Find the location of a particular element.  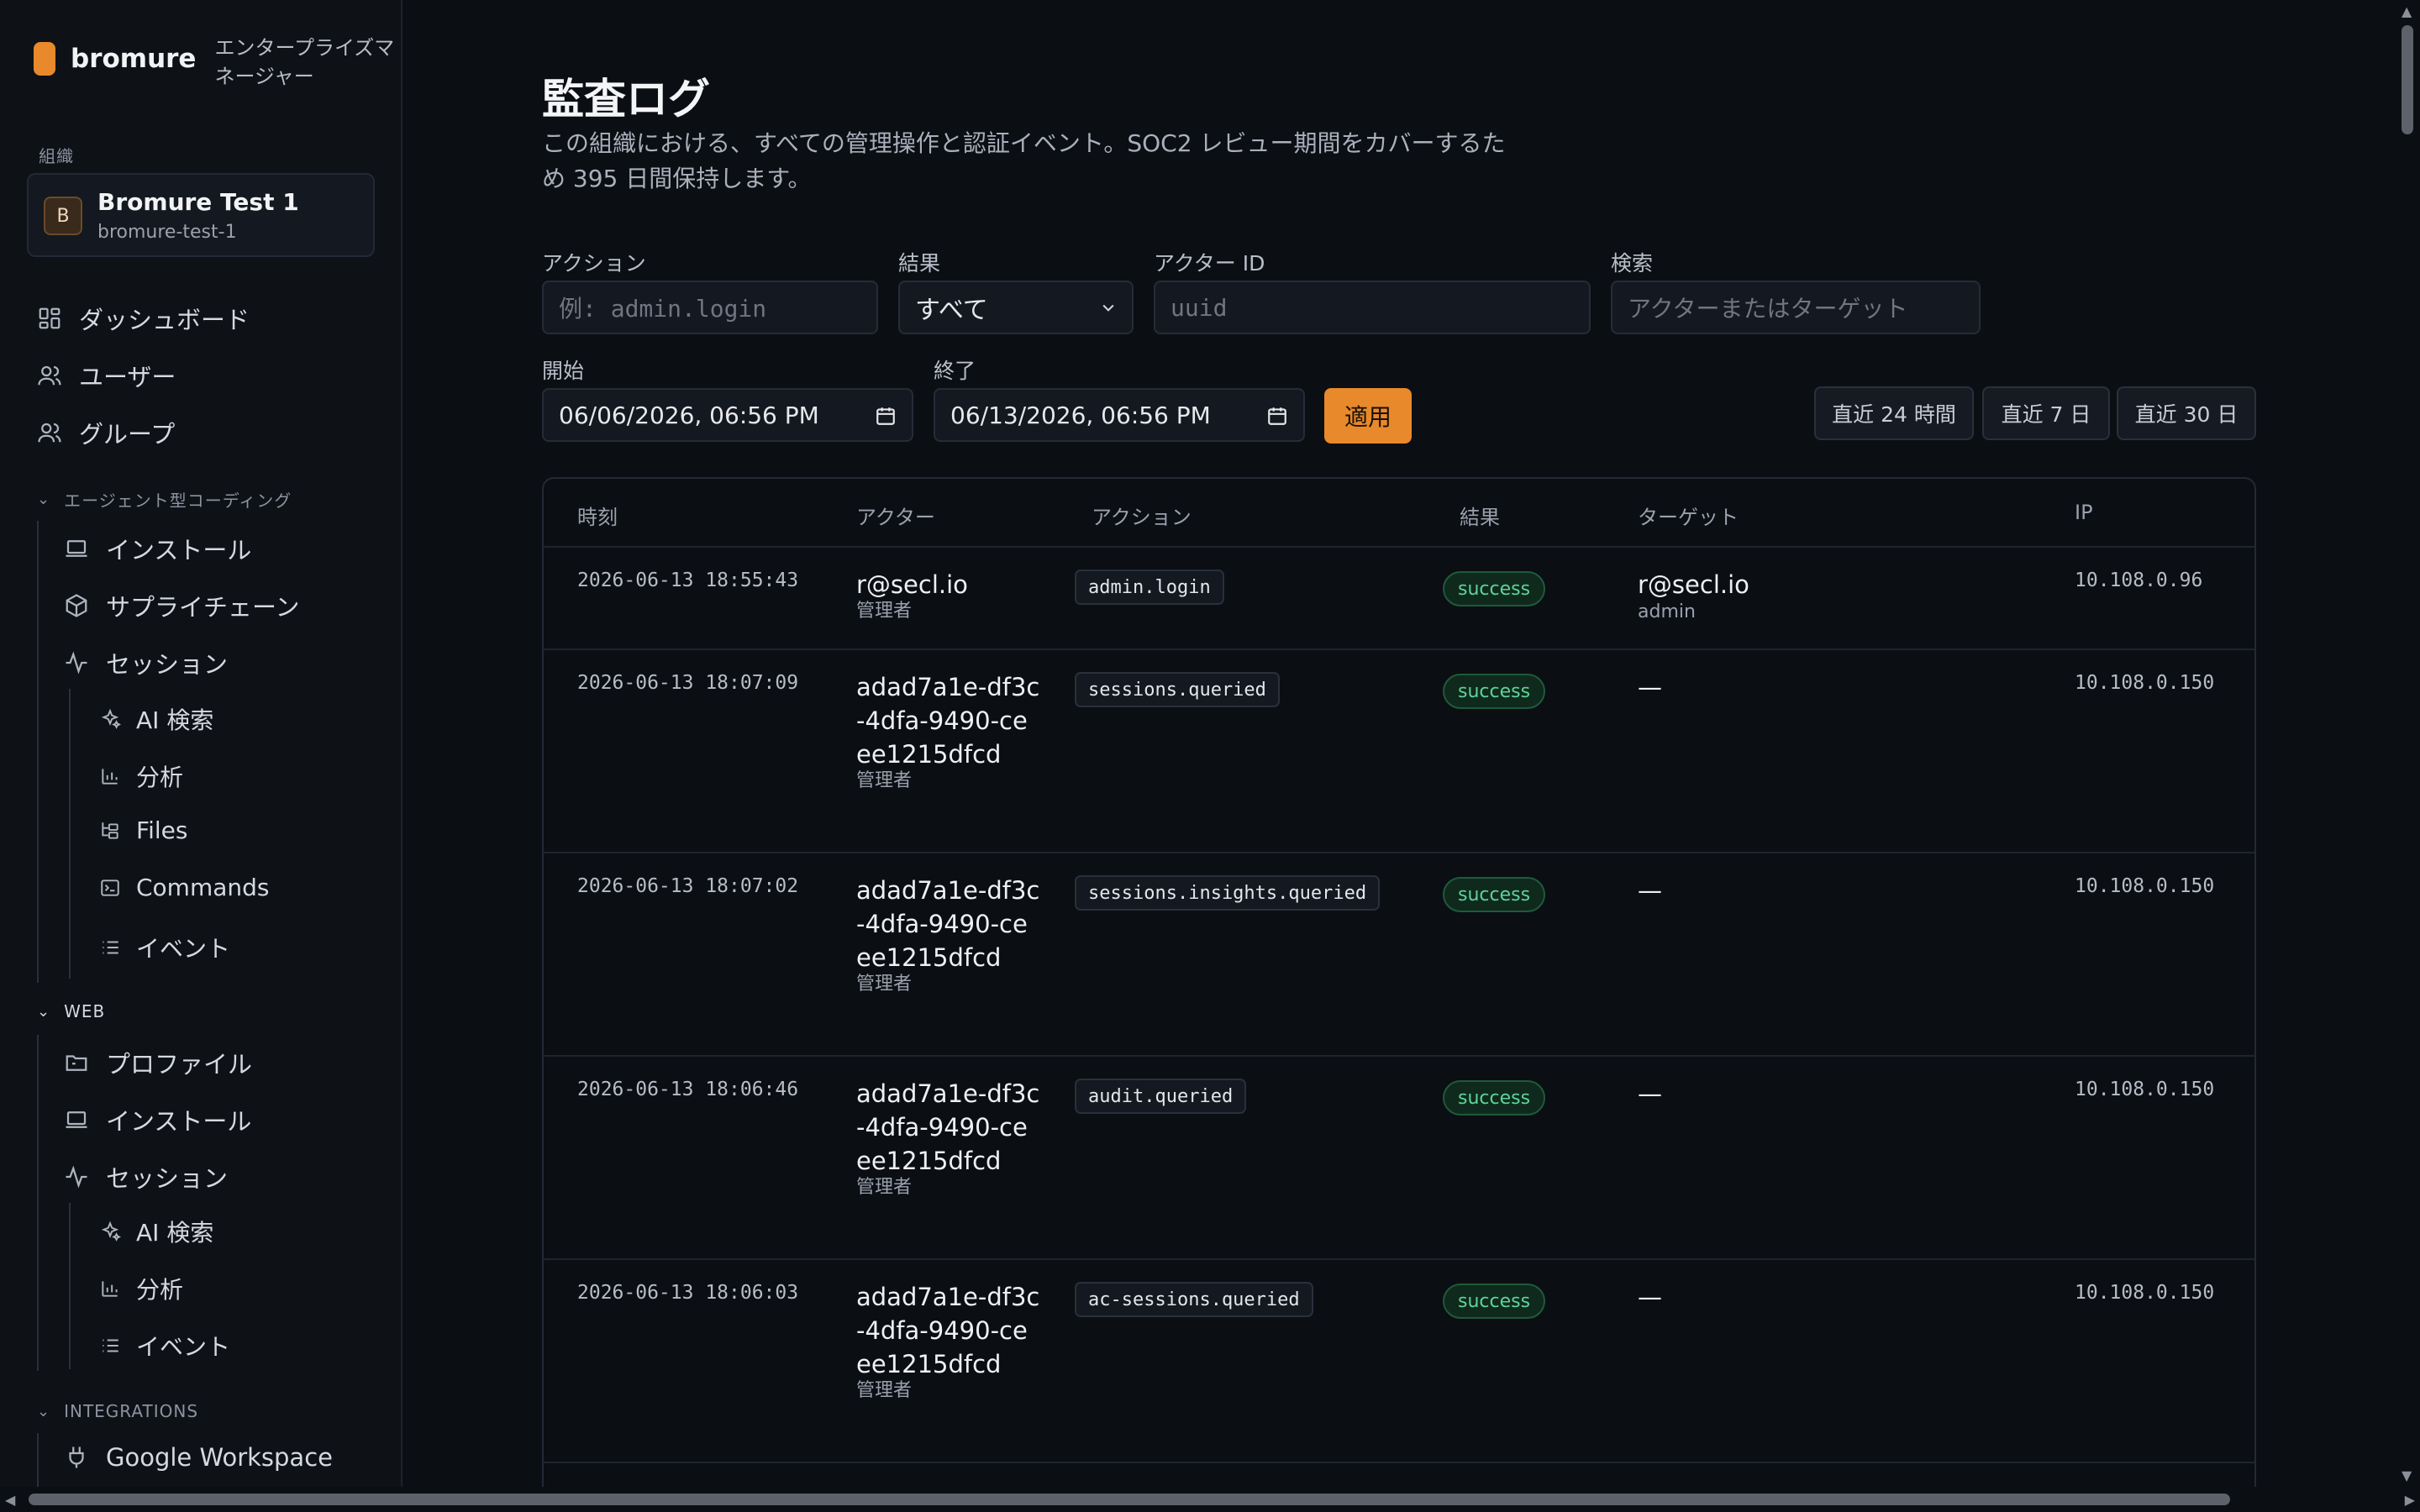

action-filter-input: 例: admin.login is located at coordinates (710, 307).